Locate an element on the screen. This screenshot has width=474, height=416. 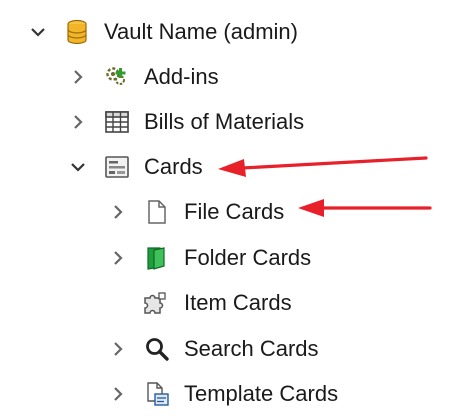
tree-node-label: Item Cards is located at coordinates (238, 302).